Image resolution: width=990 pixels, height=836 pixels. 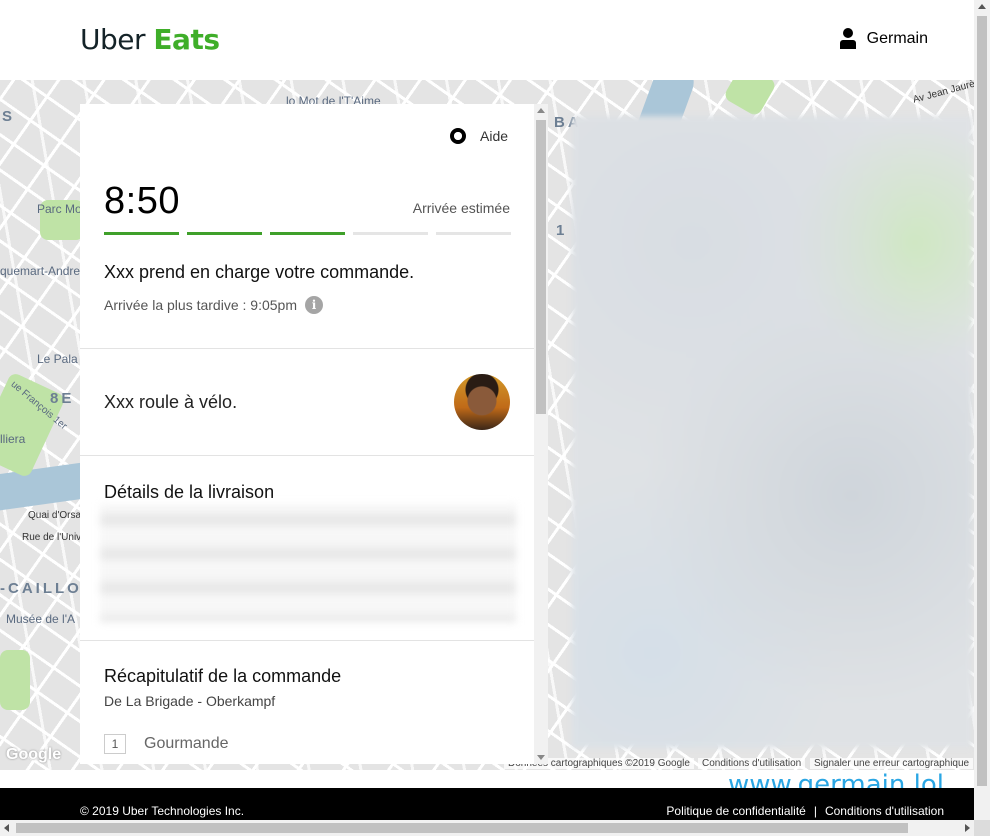 What do you see at coordinates (541, 434) in the screenshot?
I see `card-scrollbar` at bounding box center [541, 434].